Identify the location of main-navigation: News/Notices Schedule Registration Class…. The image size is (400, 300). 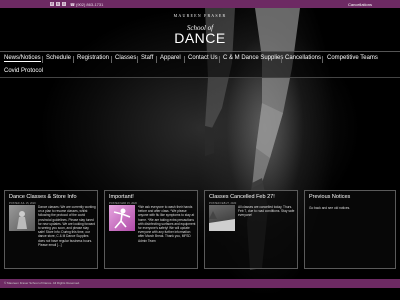
(200, 64).